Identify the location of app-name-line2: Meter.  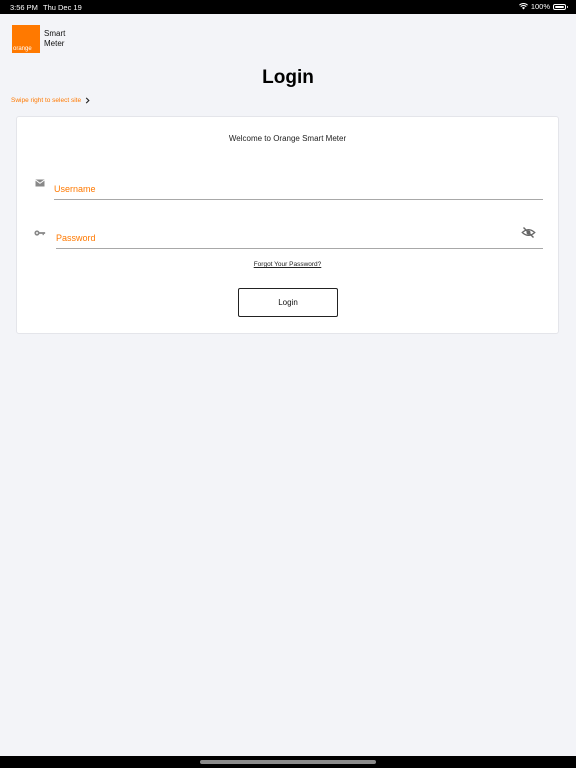
(54, 43).